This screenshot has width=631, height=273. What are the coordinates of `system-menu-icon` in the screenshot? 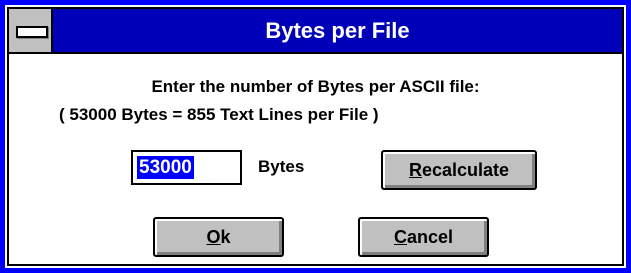 It's located at (31, 30).